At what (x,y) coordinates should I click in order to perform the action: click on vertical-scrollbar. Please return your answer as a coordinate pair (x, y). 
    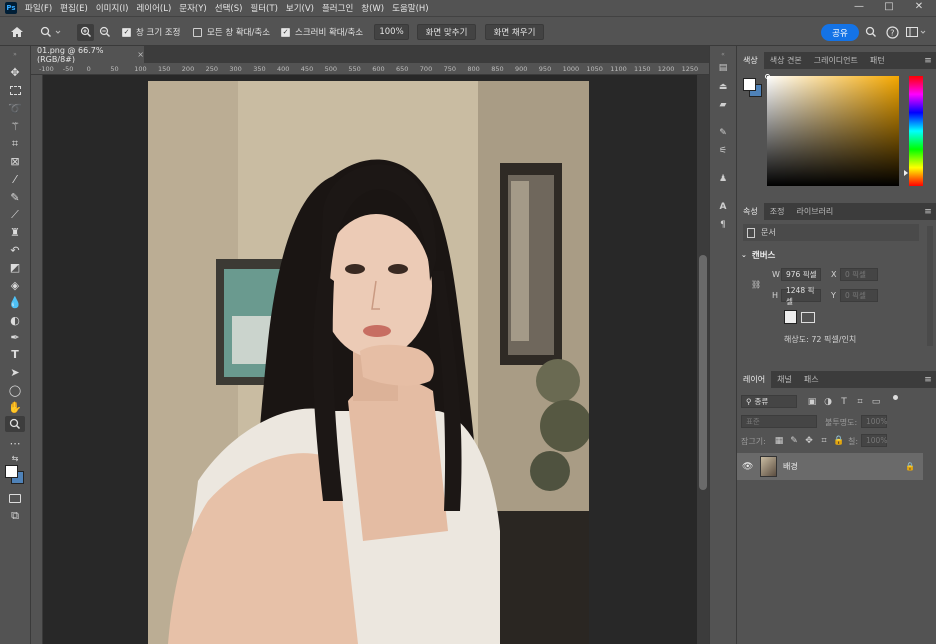
    Looking at the image, I should click on (703, 359).